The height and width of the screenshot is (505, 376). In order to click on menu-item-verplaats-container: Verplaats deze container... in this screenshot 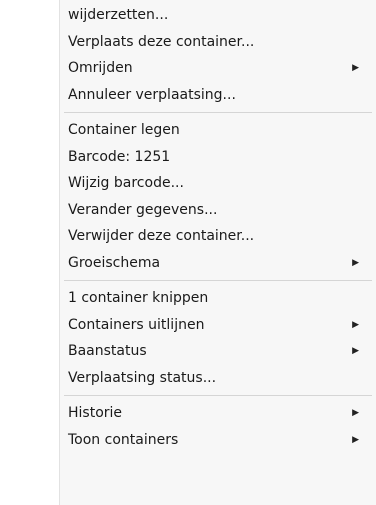, I will do `click(188, 42)`.